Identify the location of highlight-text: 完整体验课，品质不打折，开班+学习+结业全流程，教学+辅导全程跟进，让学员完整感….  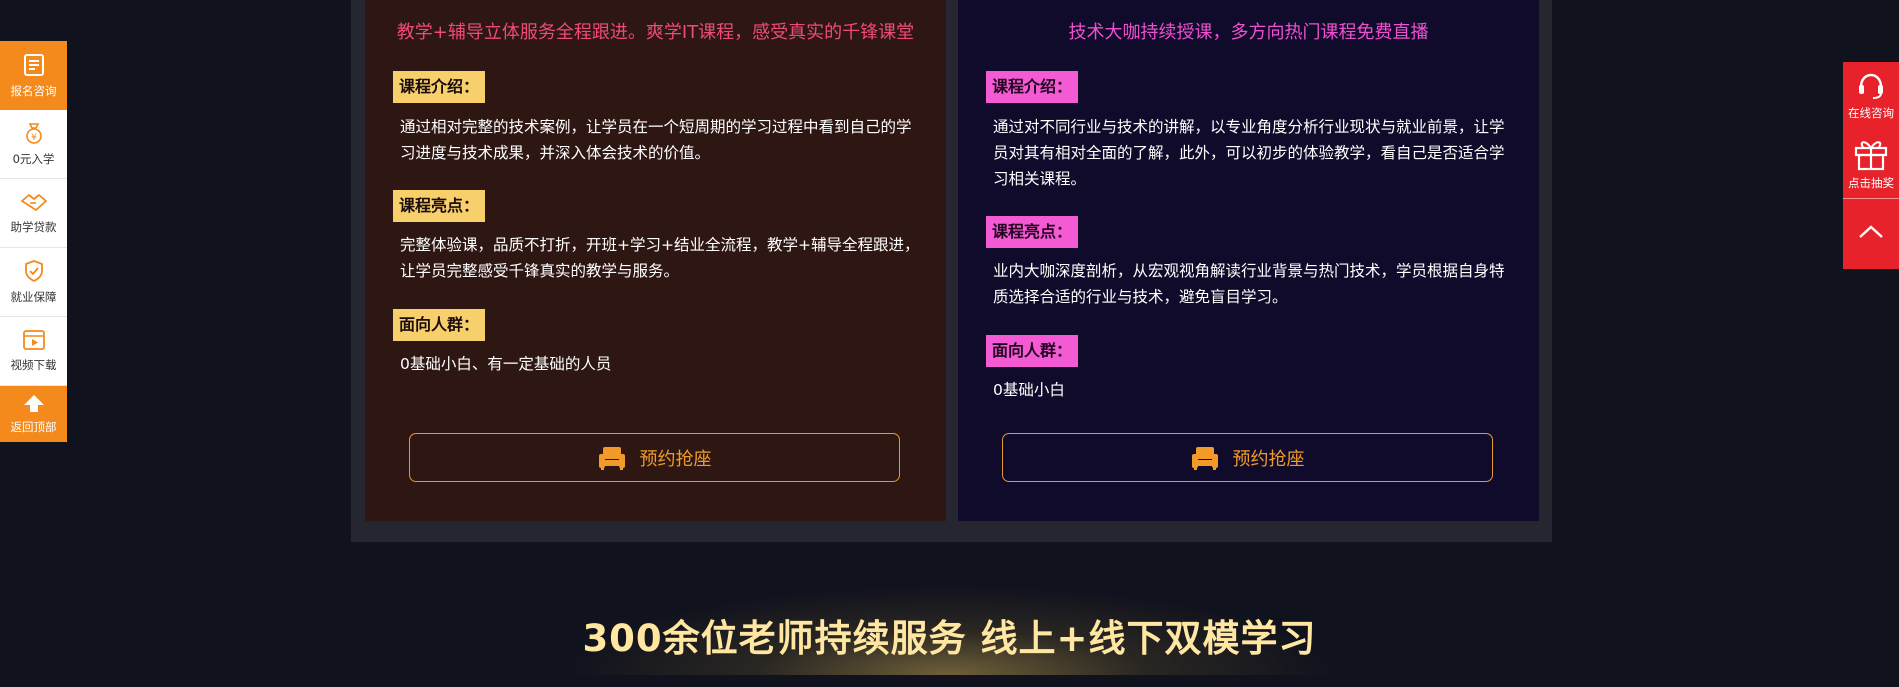
(660, 258).